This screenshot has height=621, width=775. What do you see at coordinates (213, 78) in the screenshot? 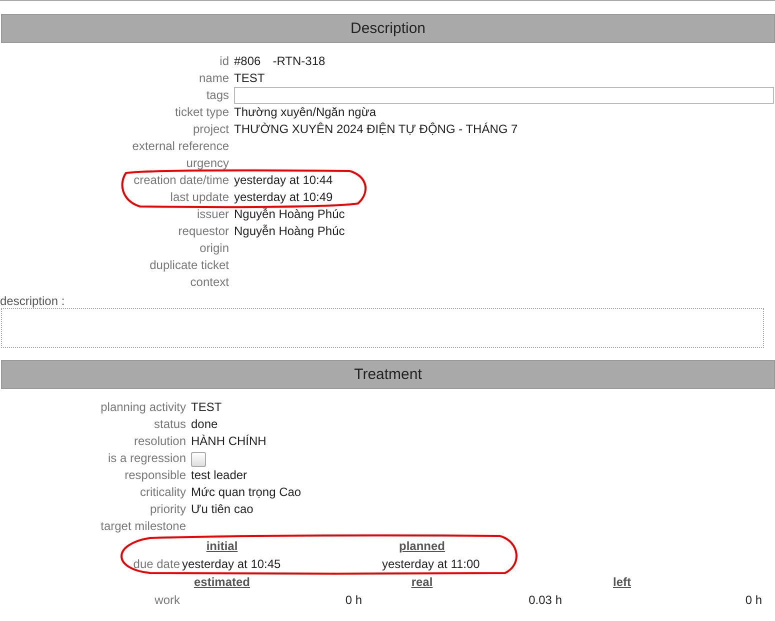
I see `field-label: name` at bounding box center [213, 78].